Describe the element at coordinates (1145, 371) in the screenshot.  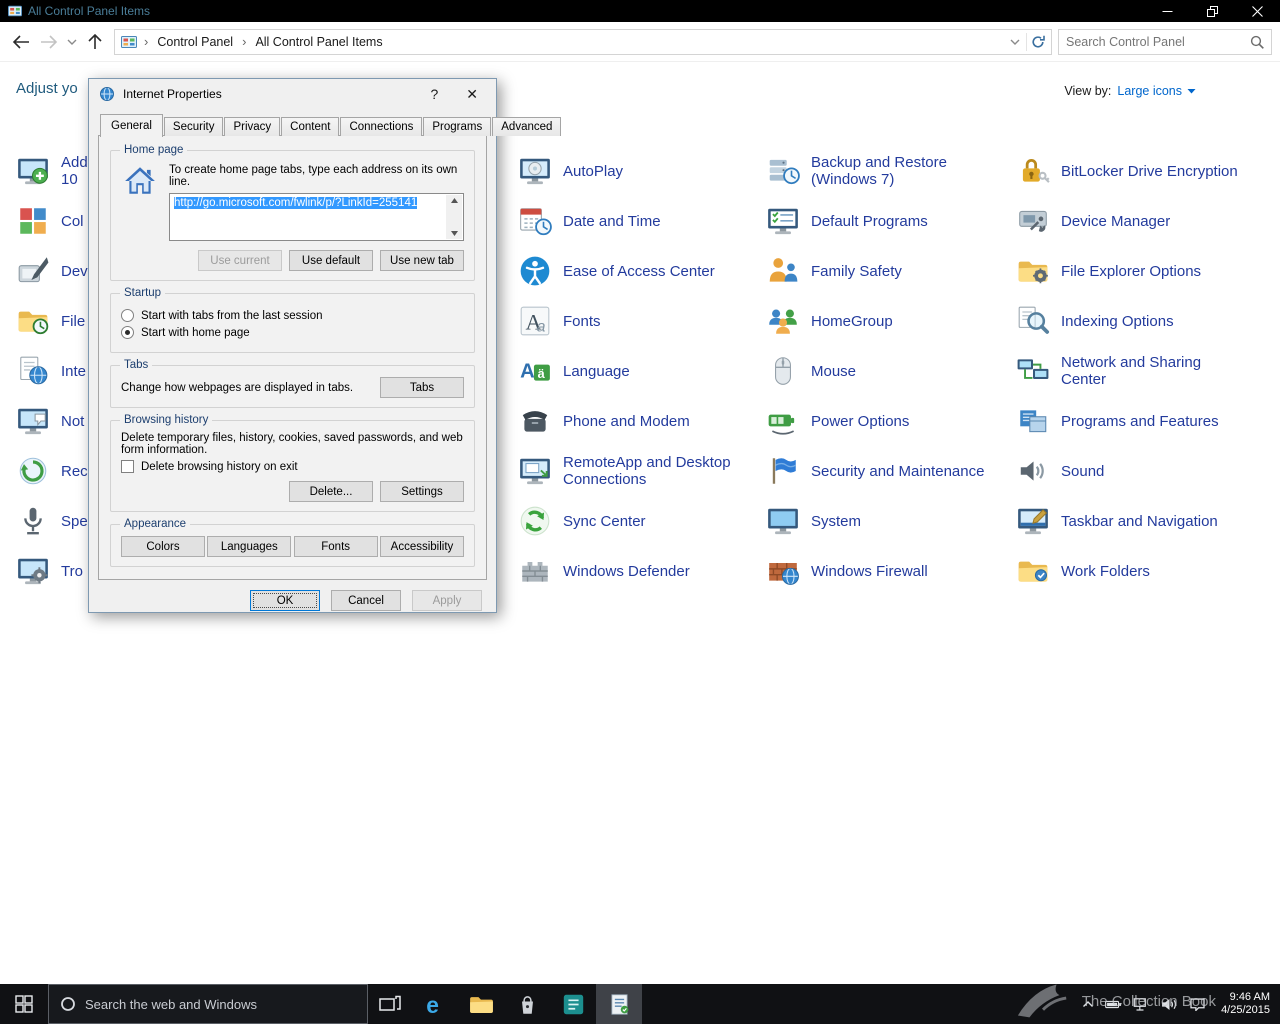
I see `control-panel-item: Network and Sharing Center` at that location.